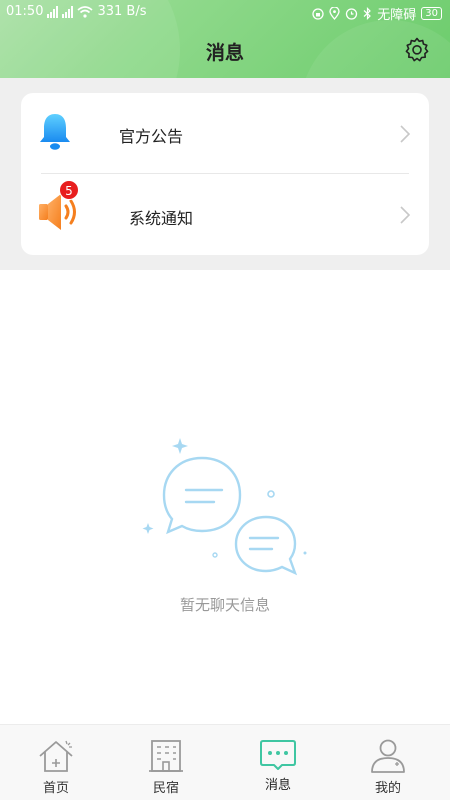 The image size is (450, 800). I want to click on tab-profile: 我的, so click(388, 762).